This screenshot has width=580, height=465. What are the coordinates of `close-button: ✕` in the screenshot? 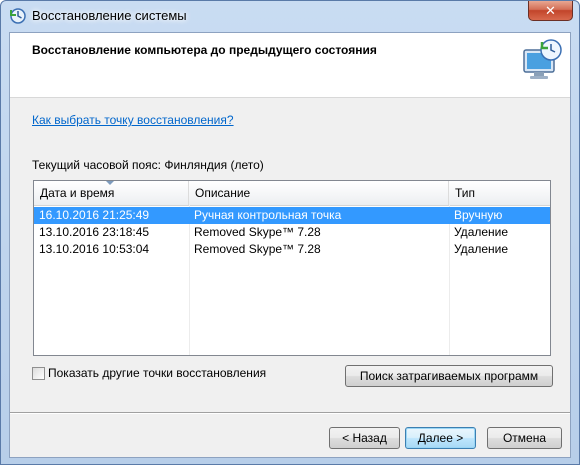 It's located at (550, 11).